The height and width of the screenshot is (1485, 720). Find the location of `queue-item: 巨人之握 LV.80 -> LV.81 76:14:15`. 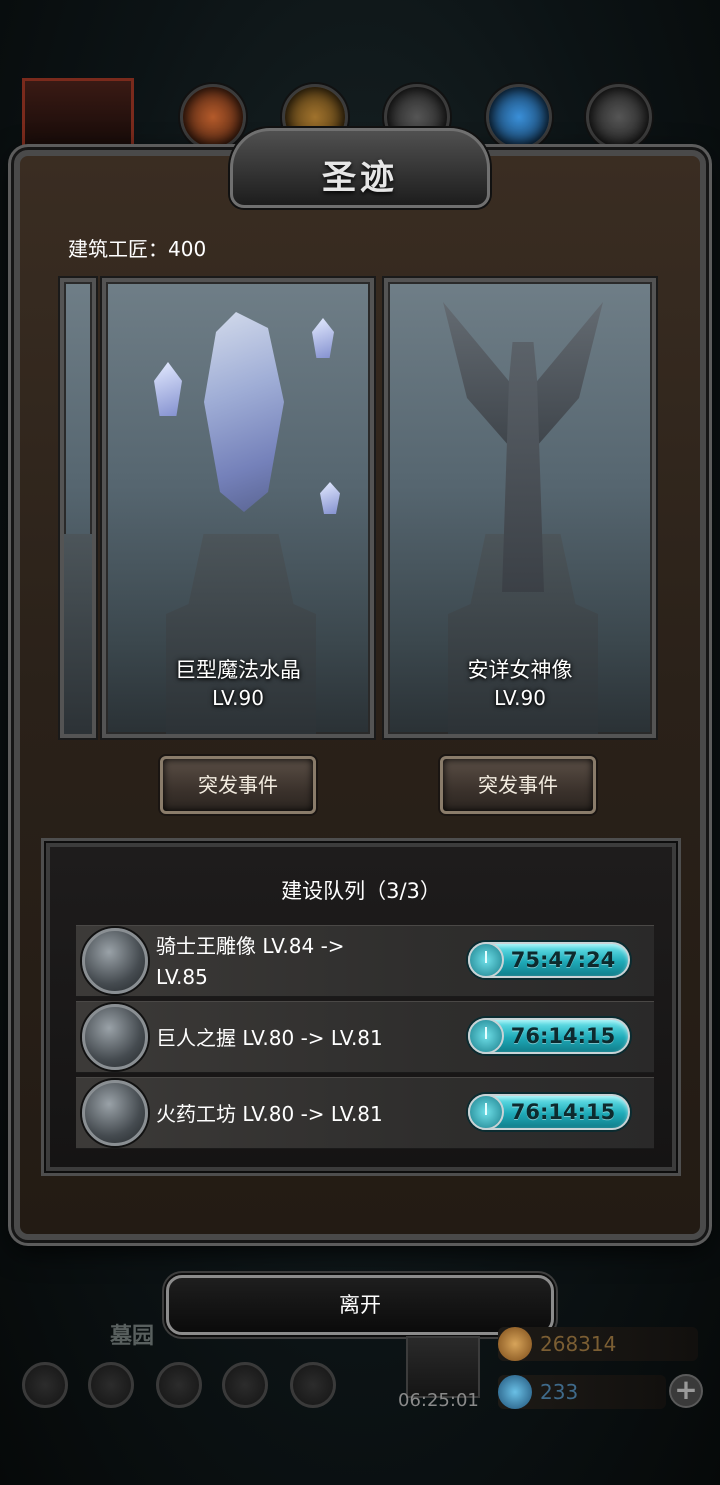

queue-item: 巨人之握 LV.80 -> LV.81 76:14:15 is located at coordinates (365, 1037).